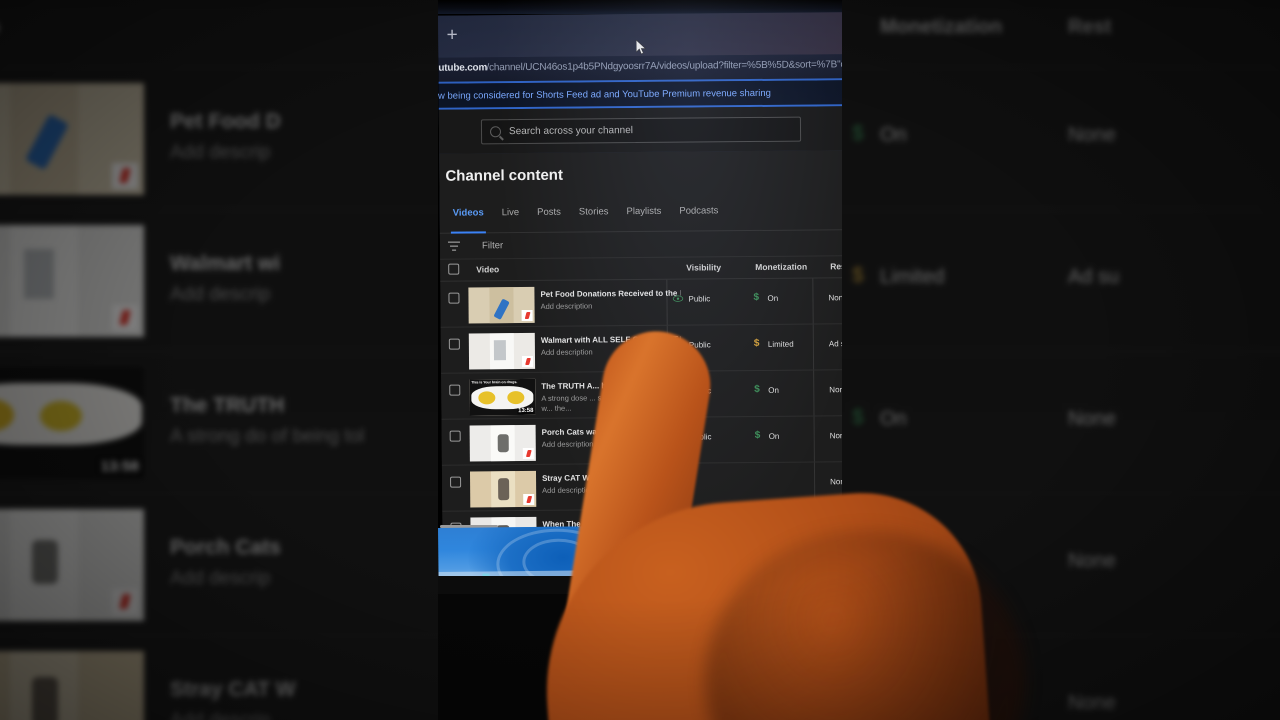  What do you see at coordinates (225, 263) in the screenshot?
I see `backdrop-video-title: Walmart wi` at bounding box center [225, 263].